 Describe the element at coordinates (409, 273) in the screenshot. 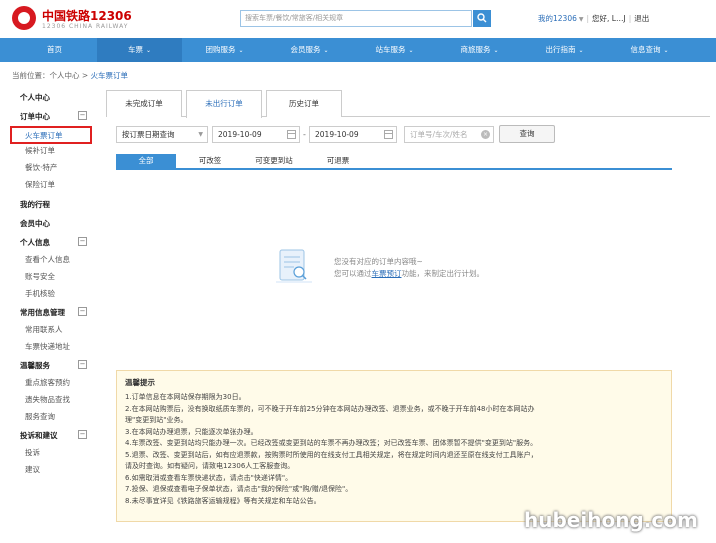

I see `empty-hint: 您可以通过车票预订功能，来制定出行计划。` at that location.